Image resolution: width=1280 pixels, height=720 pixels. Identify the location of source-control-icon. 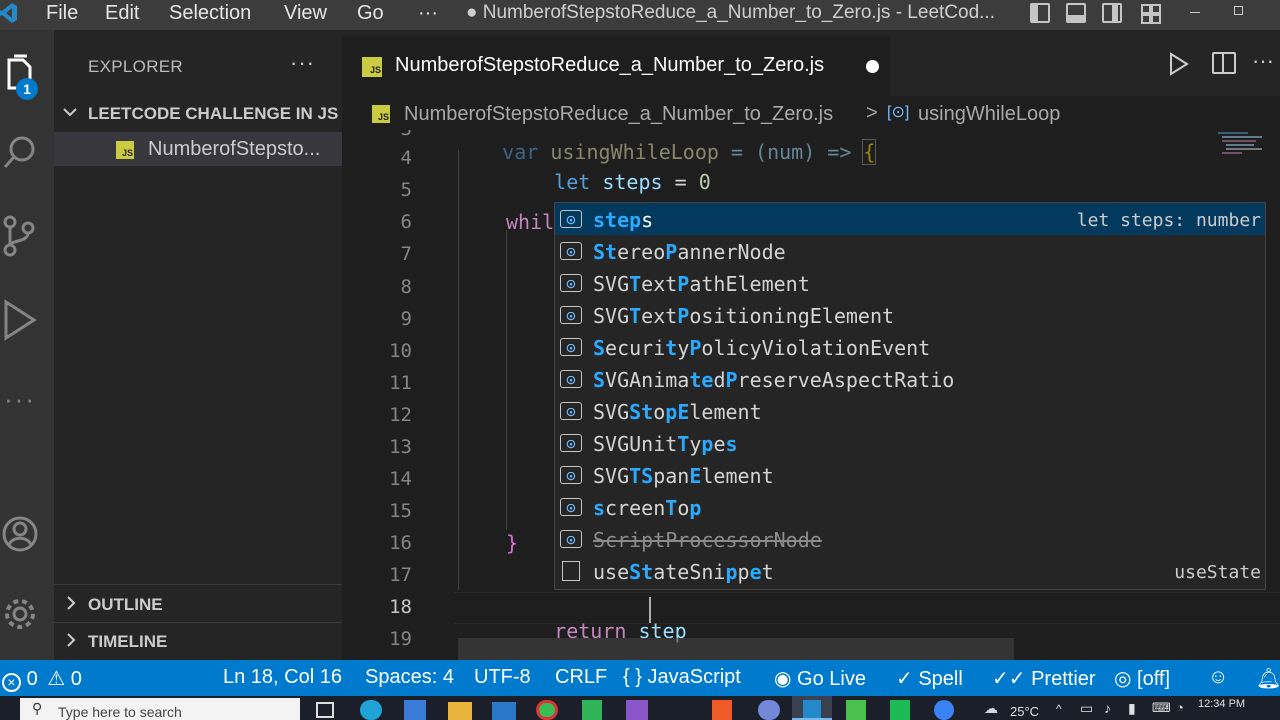
(20, 236).